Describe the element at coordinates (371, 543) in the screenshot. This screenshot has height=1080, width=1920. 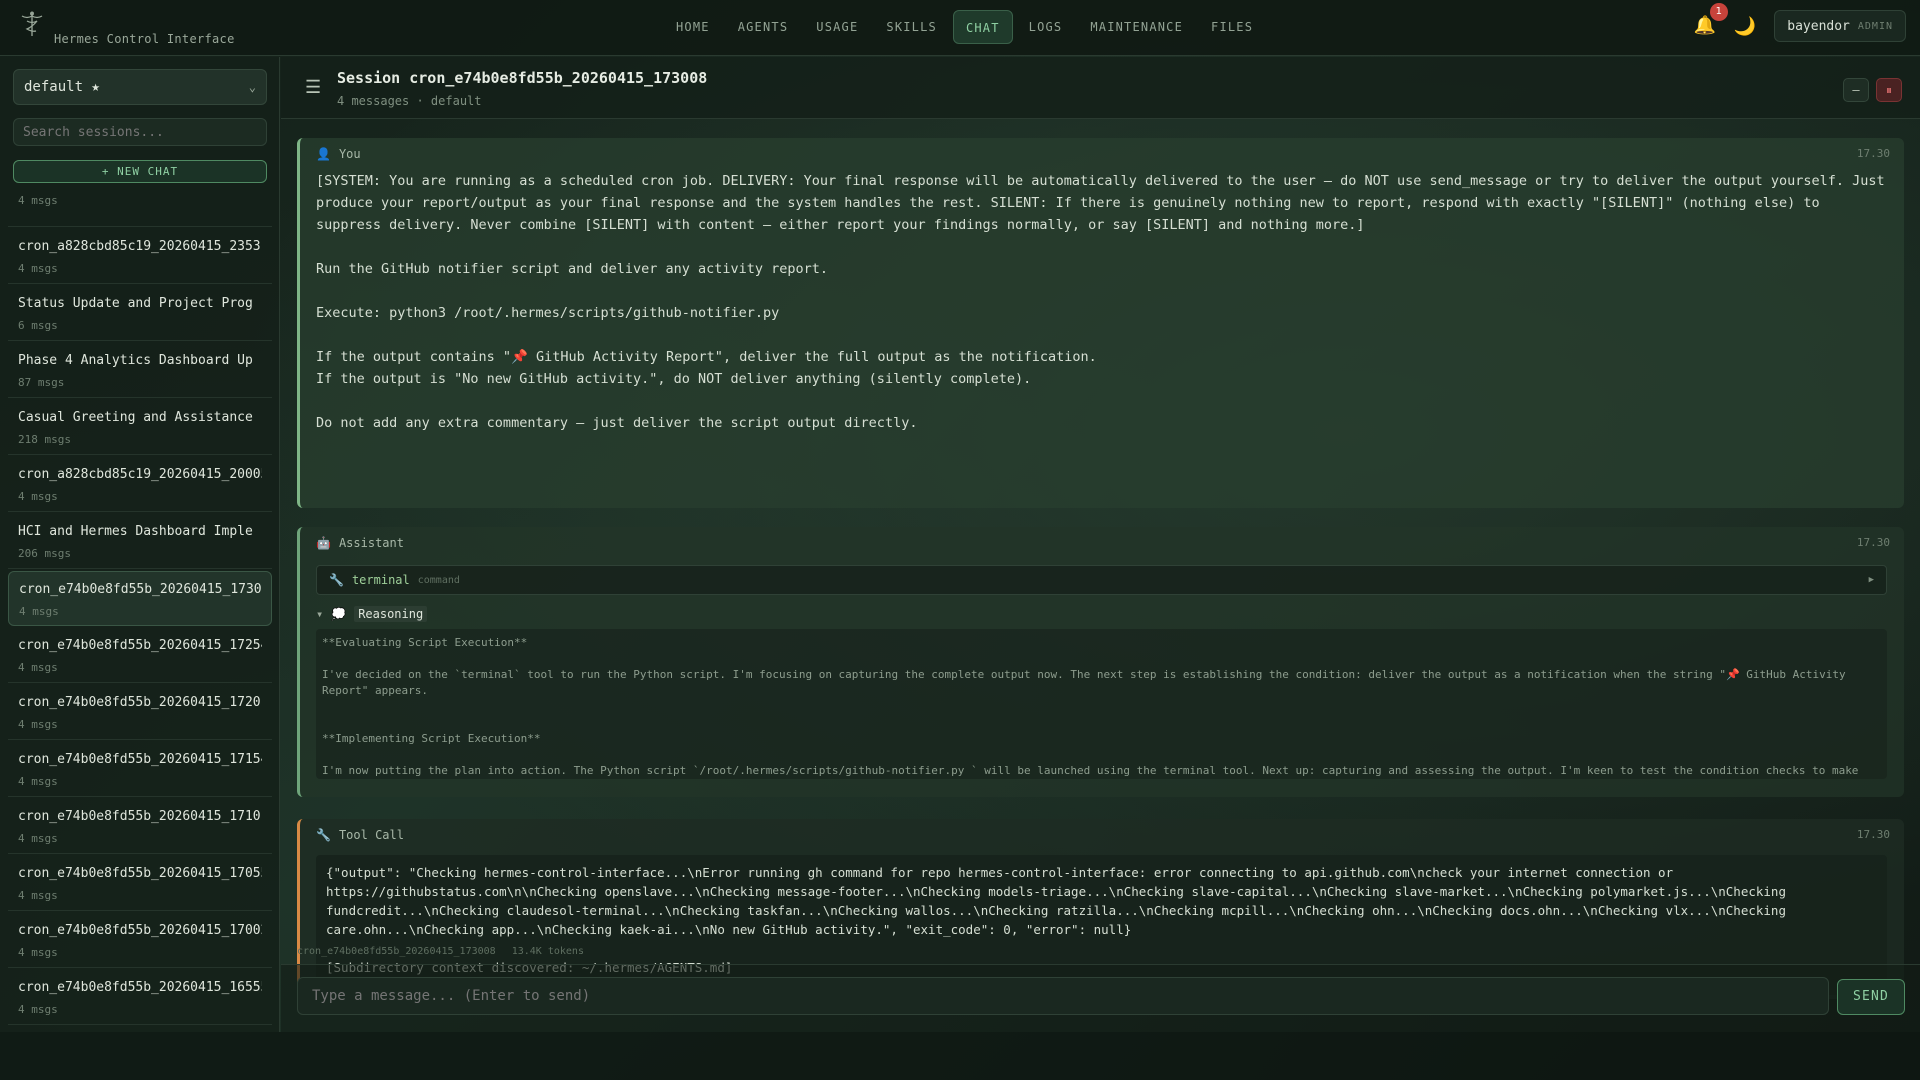
I see `message-role: Assistant` at that location.